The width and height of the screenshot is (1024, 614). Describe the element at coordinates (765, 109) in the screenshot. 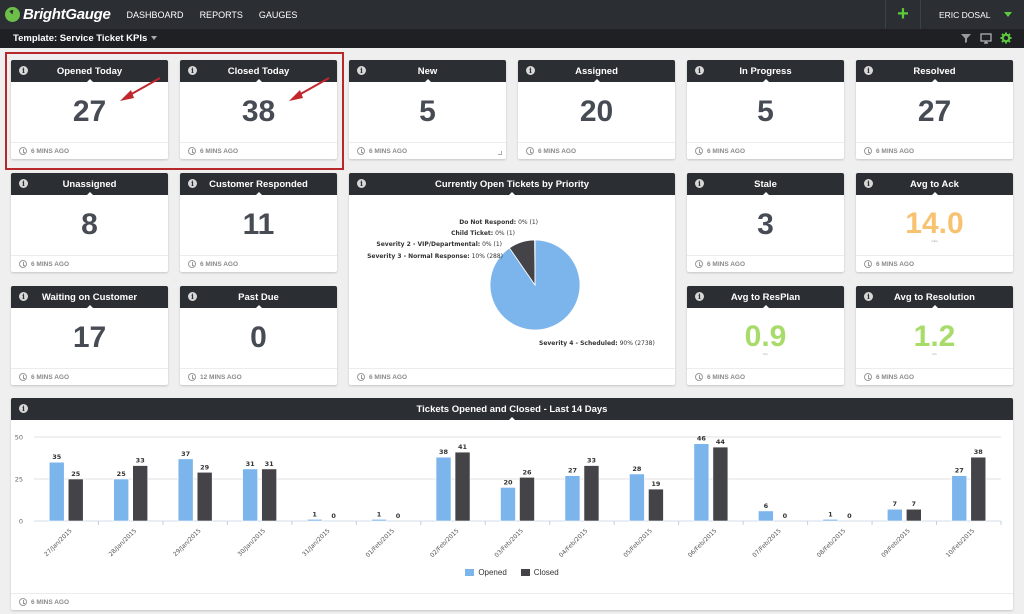

I see `gauge-card-in-progress: i In Progress 5 6 MINS AGO` at that location.